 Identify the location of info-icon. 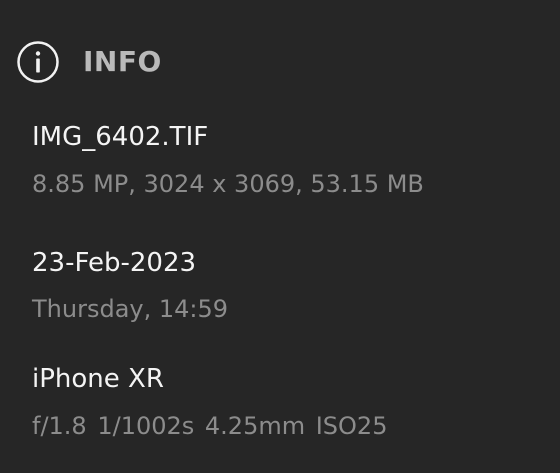
(38, 62).